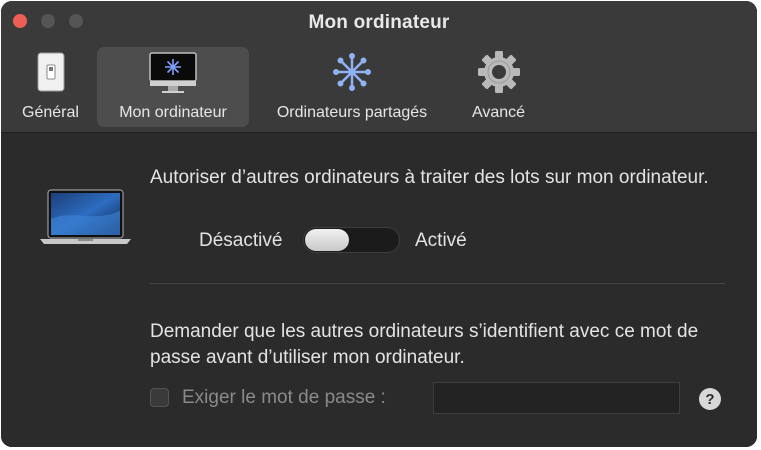  I want to click on toggle-on-label: Activé, so click(441, 240).